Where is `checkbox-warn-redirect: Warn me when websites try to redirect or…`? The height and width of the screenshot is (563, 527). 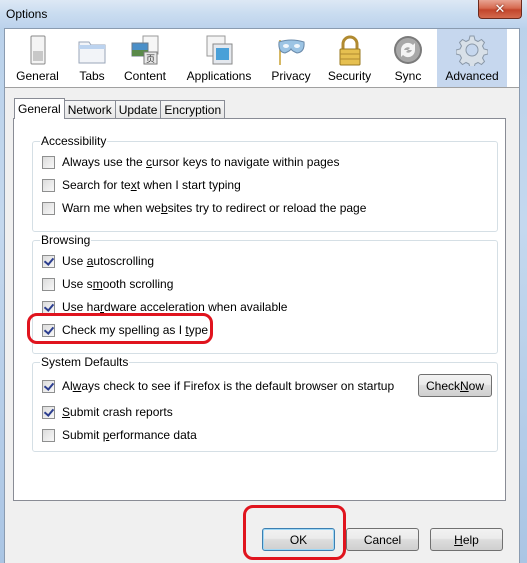
checkbox-warn-redirect: Warn me when websites try to redirect or… is located at coordinates (204, 208).